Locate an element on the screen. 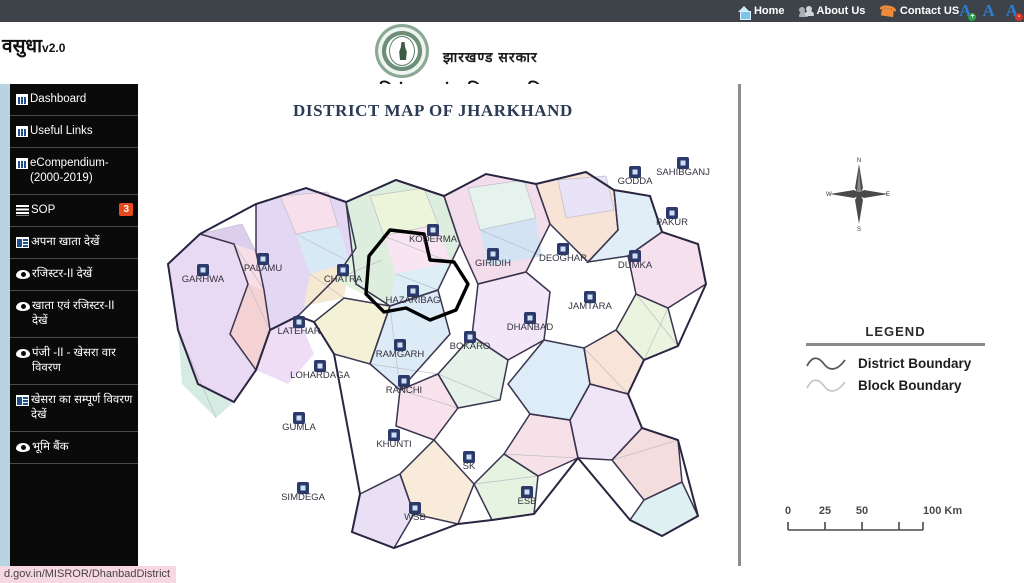 Image resolution: width=1024 pixels, height=583 pixels. sidebar-item-dashboard: Dashboard is located at coordinates (74, 100).